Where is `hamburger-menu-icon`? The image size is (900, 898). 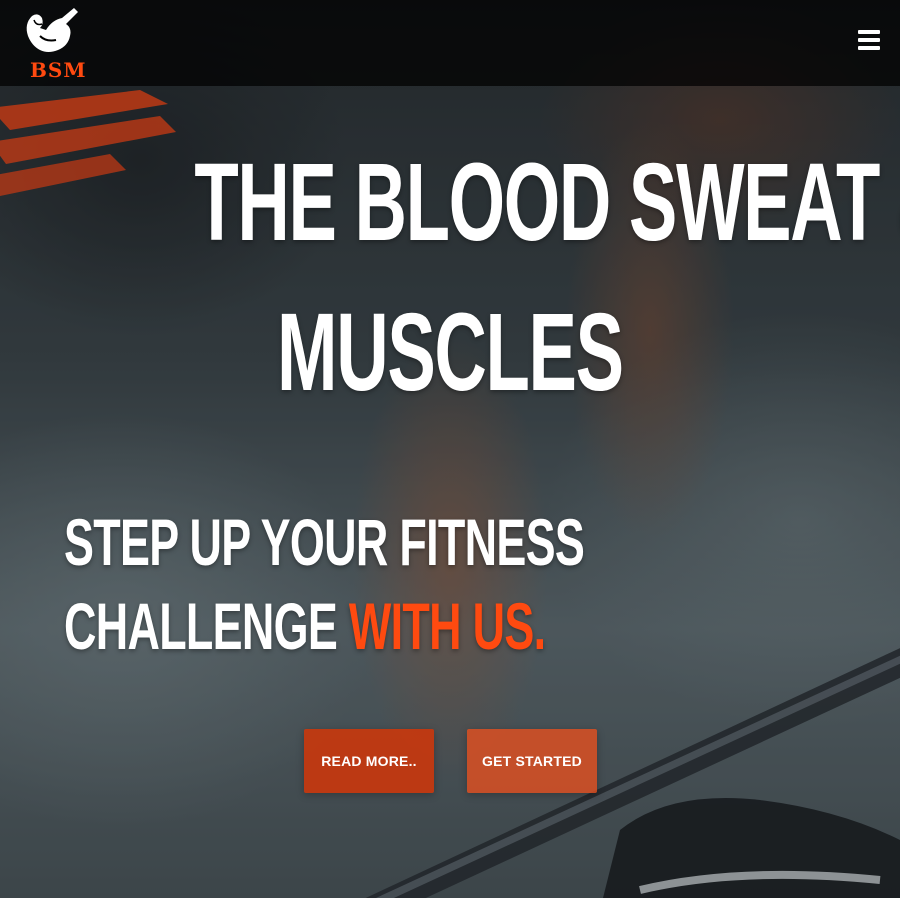
hamburger-menu-icon is located at coordinates (869, 40).